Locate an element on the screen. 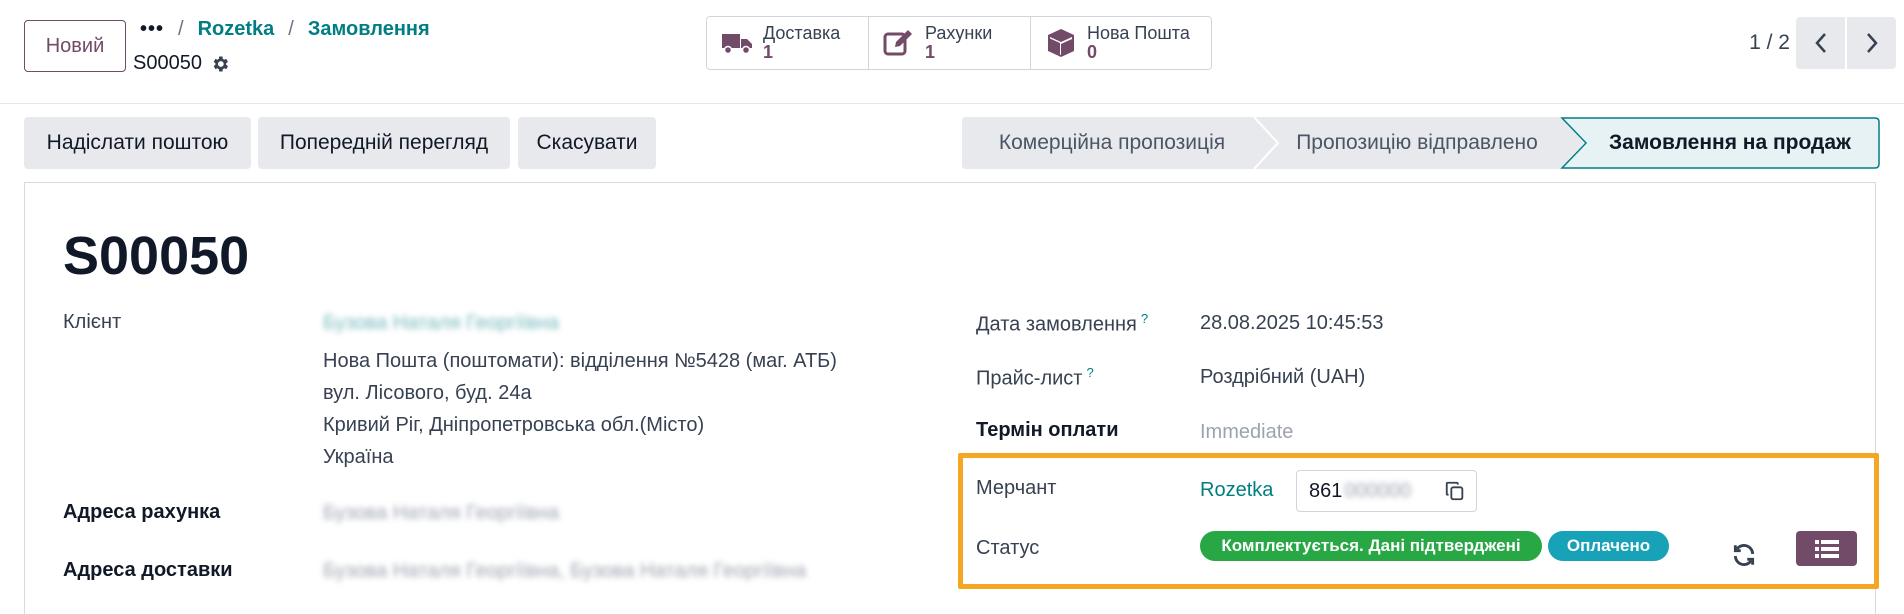 The image size is (1904, 614). order-date-label-text: Дата замовлення is located at coordinates (1056, 324).